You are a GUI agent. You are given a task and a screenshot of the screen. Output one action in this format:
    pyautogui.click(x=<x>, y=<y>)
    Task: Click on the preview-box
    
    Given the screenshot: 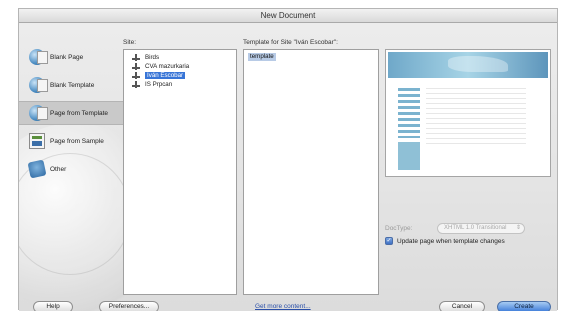 What is the action you would take?
    pyautogui.click(x=409, y=156)
    